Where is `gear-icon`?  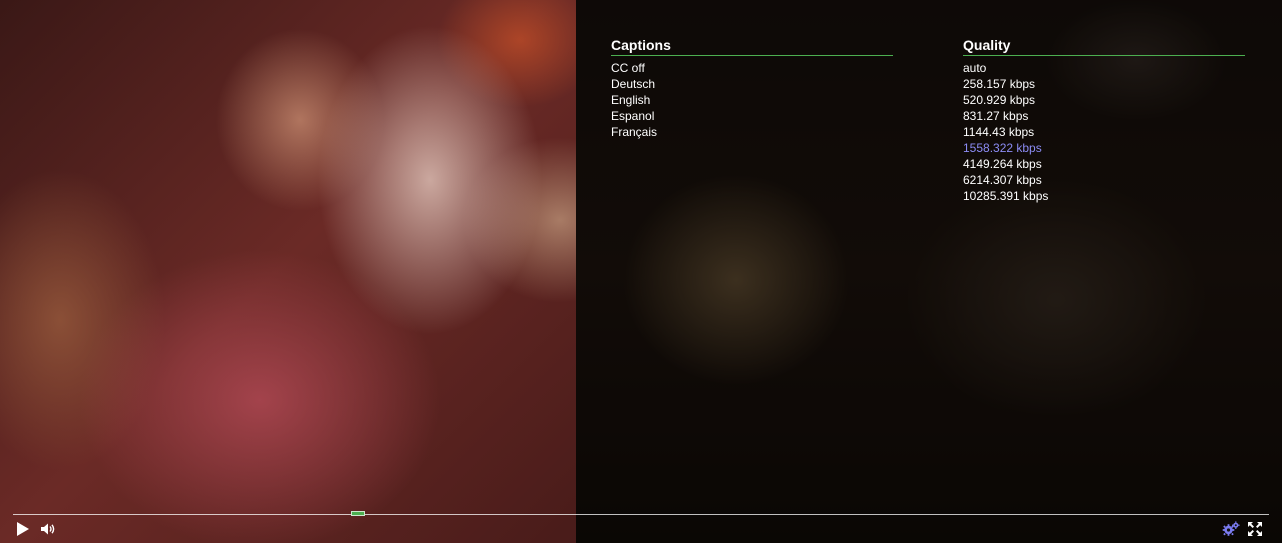
gear-icon is located at coordinates (1231, 529).